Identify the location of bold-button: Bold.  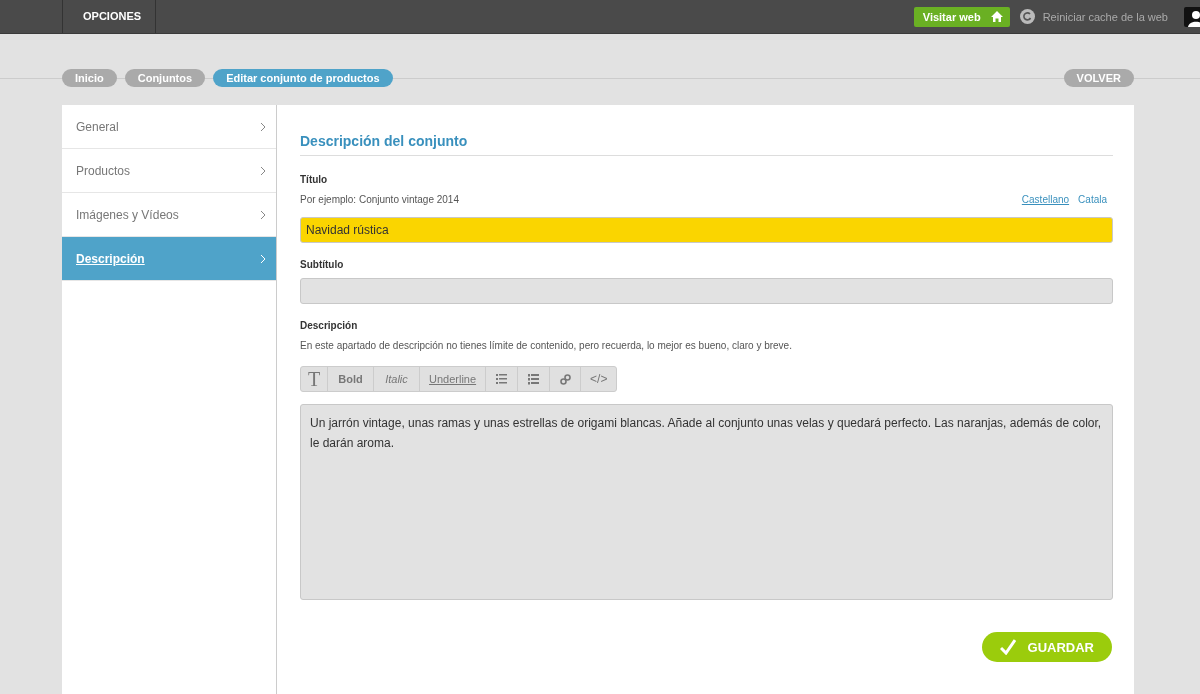
(351, 379).